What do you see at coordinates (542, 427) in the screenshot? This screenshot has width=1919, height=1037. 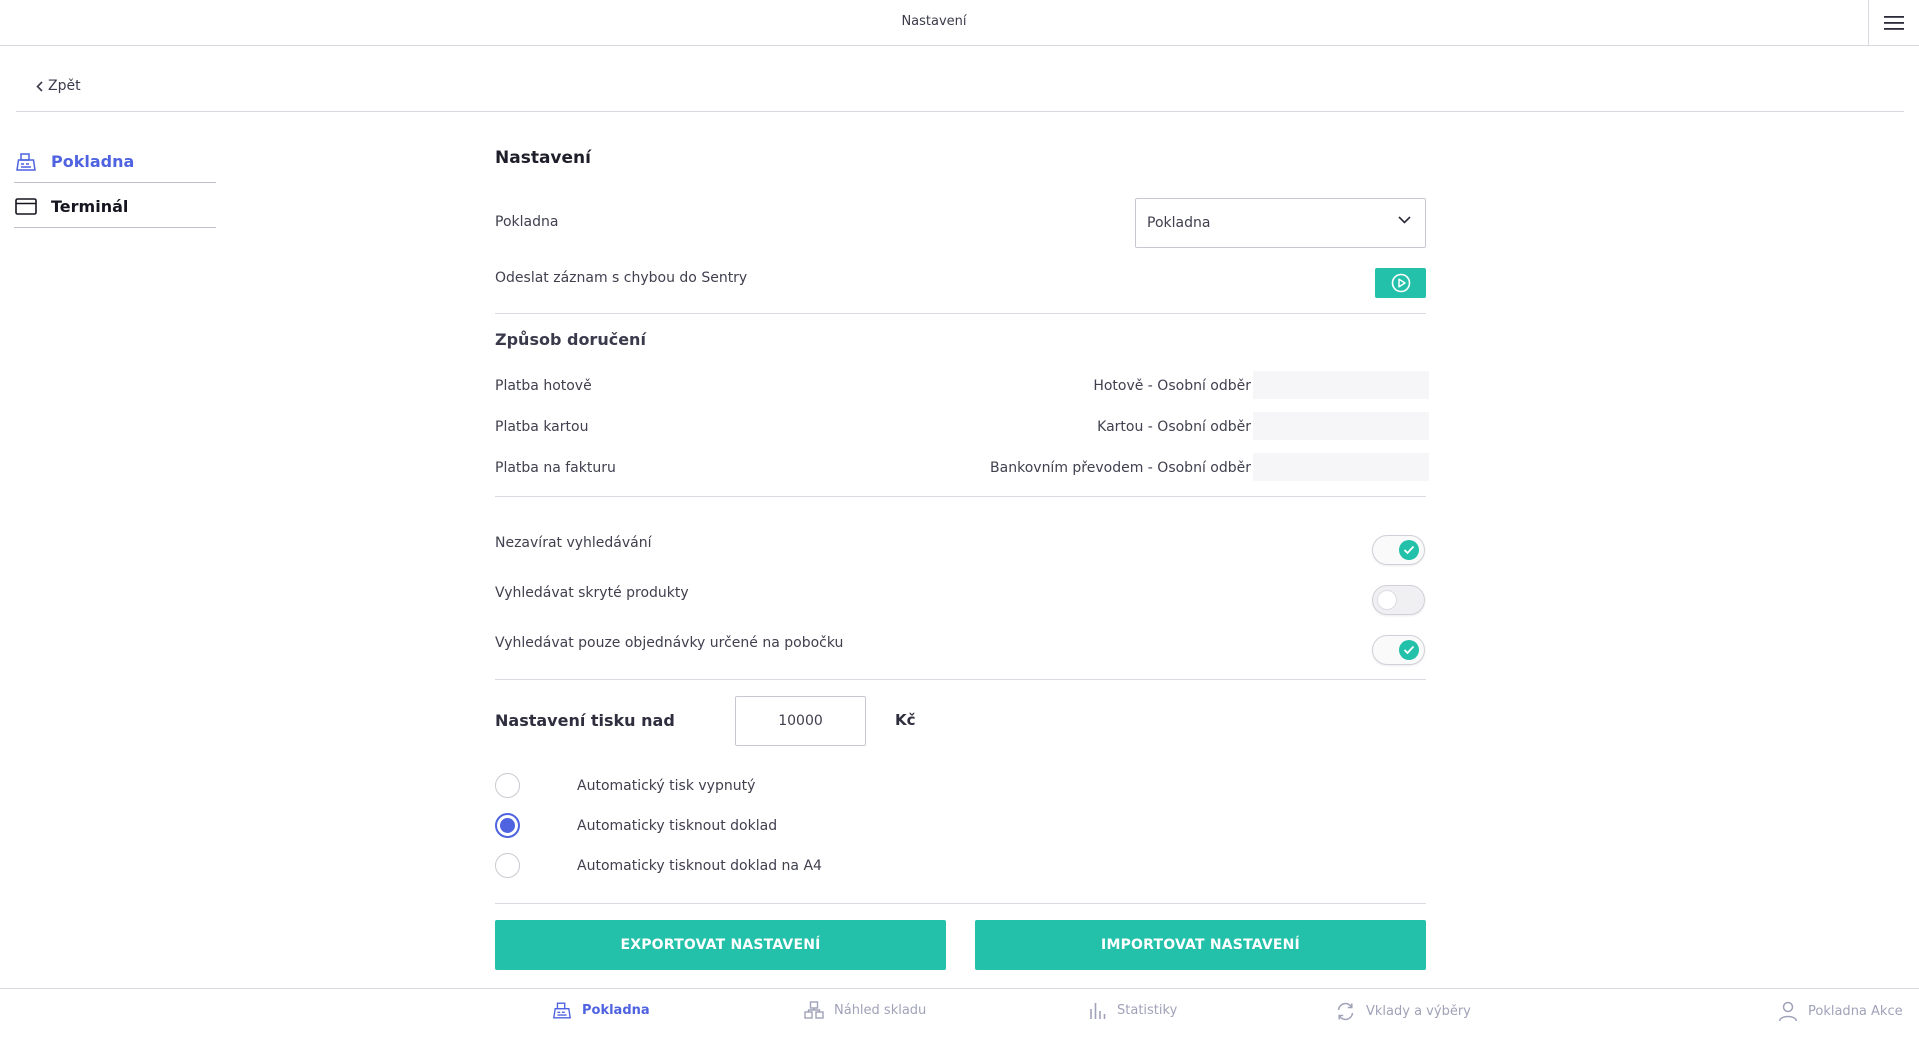 I see `delivery-label: Platba kartou` at bounding box center [542, 427].